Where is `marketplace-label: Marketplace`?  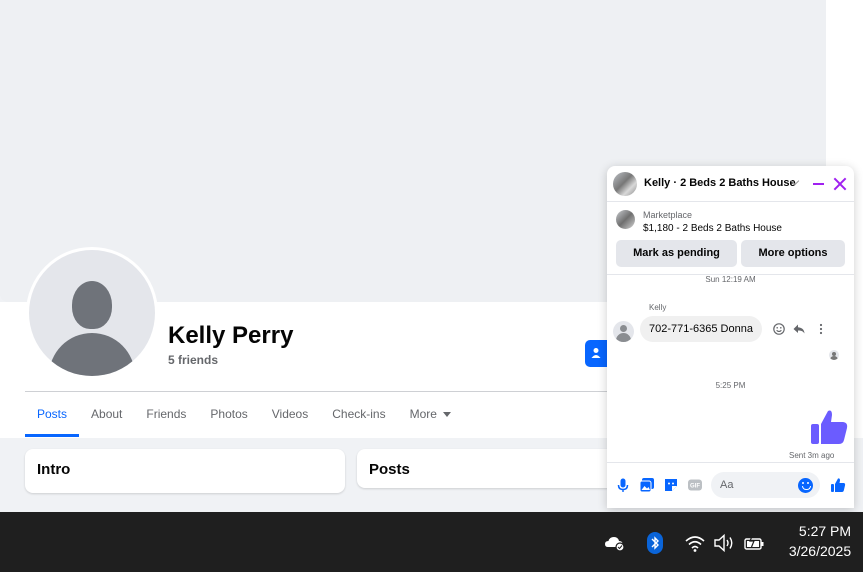
marketplace-label: Marketplace is located at coordinates (668, 215).